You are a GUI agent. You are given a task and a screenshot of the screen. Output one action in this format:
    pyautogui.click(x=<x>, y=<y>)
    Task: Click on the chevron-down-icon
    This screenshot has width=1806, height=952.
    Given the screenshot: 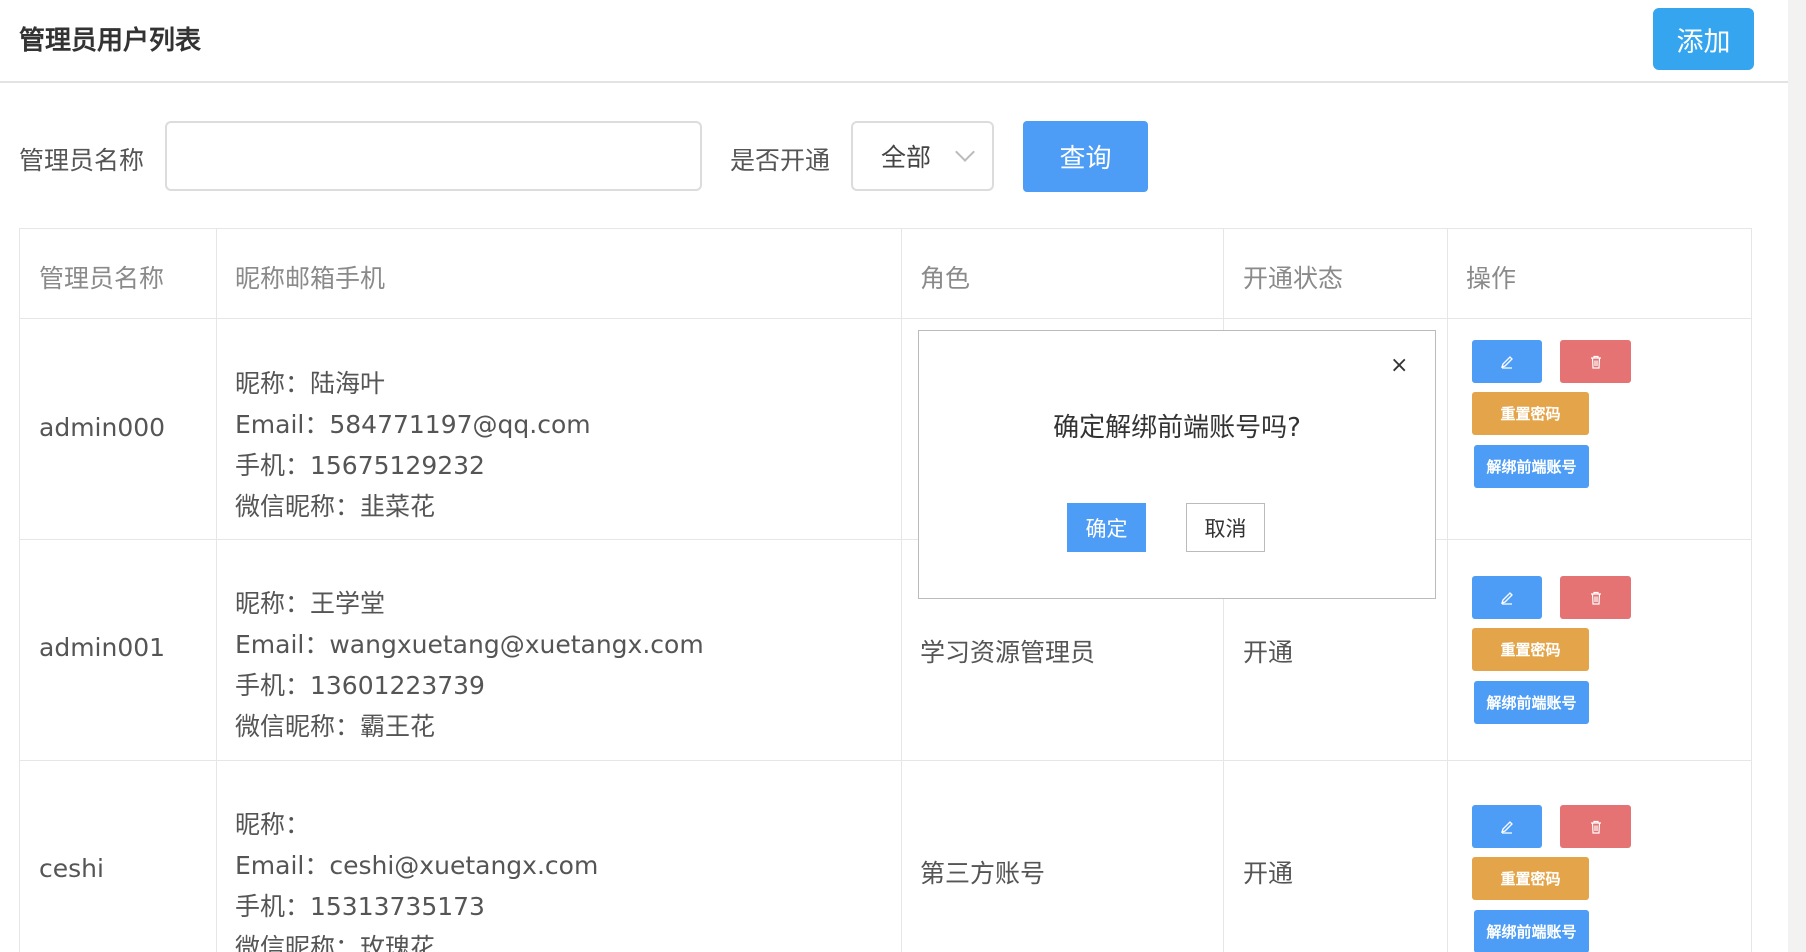 What is the action you would take?
    pyautogui.click(x=965, y=152)
    